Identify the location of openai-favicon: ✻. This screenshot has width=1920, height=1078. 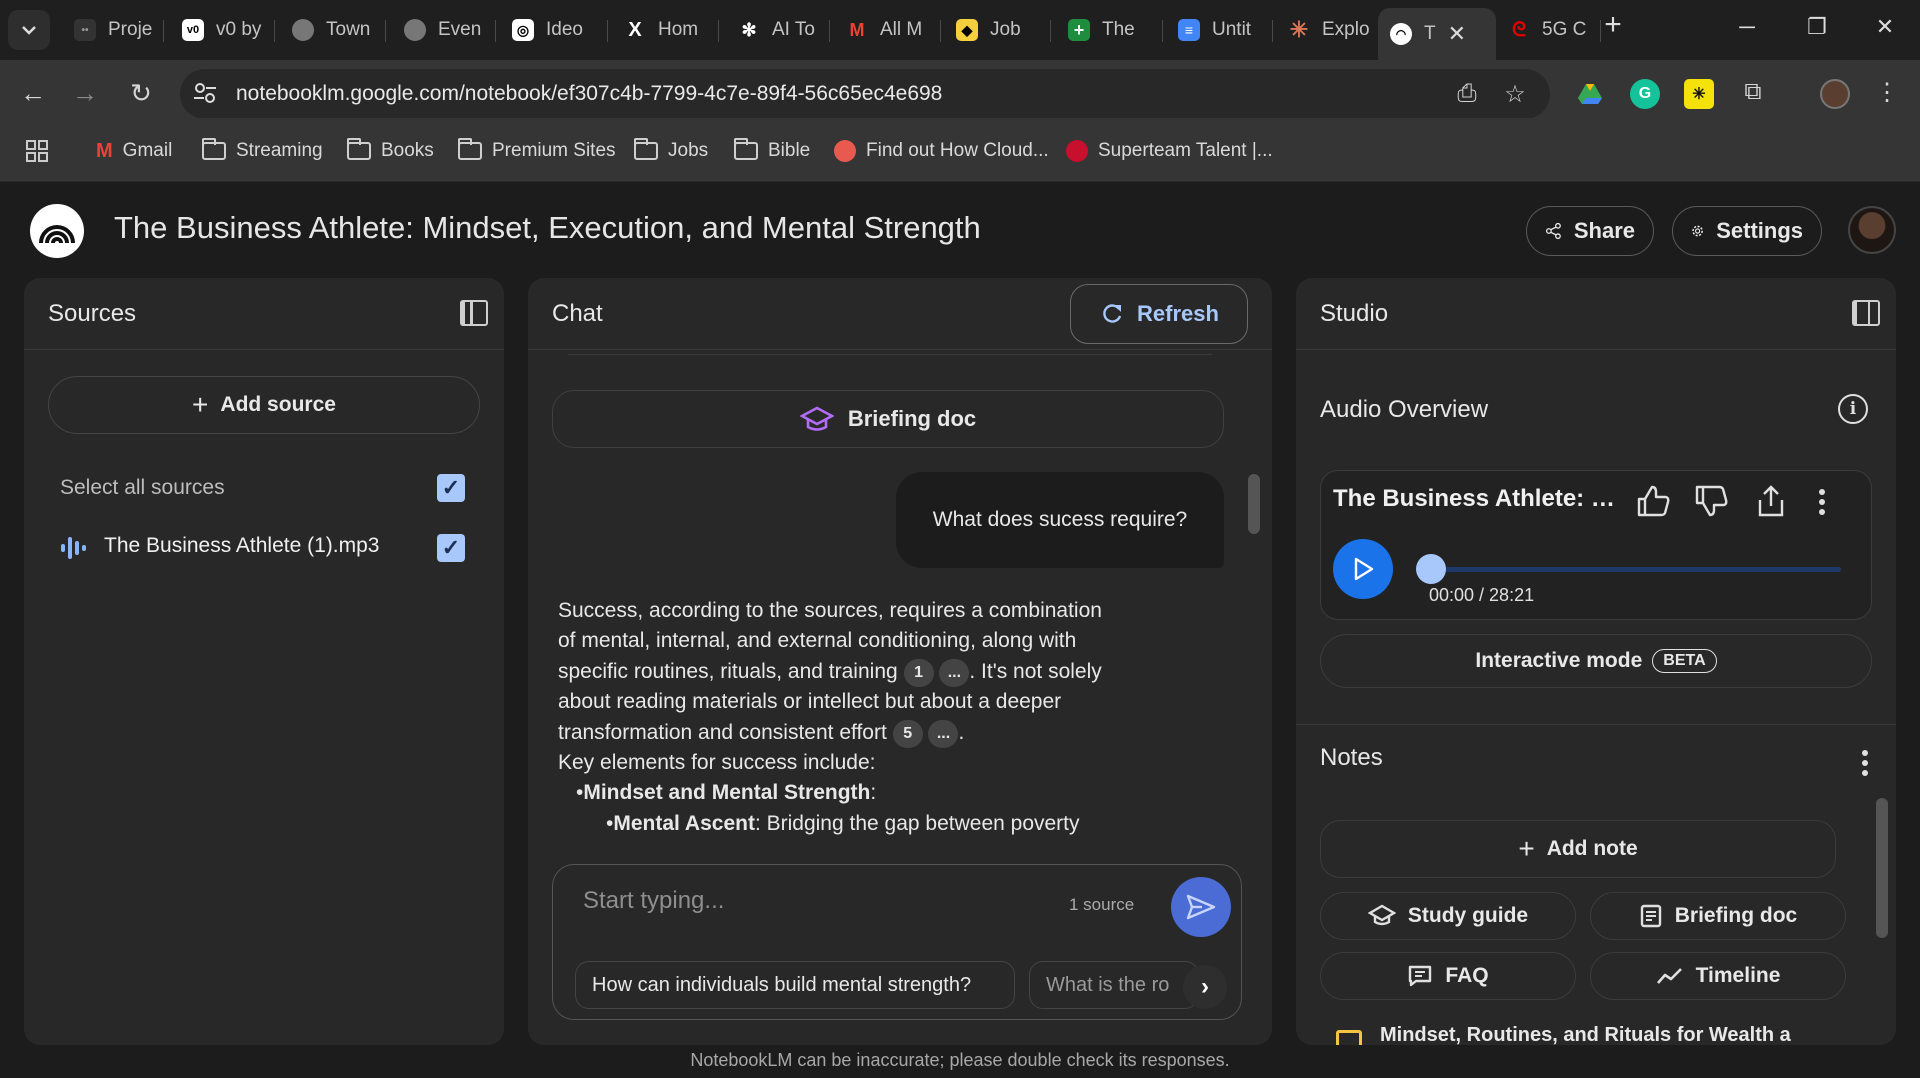
(749, 29).